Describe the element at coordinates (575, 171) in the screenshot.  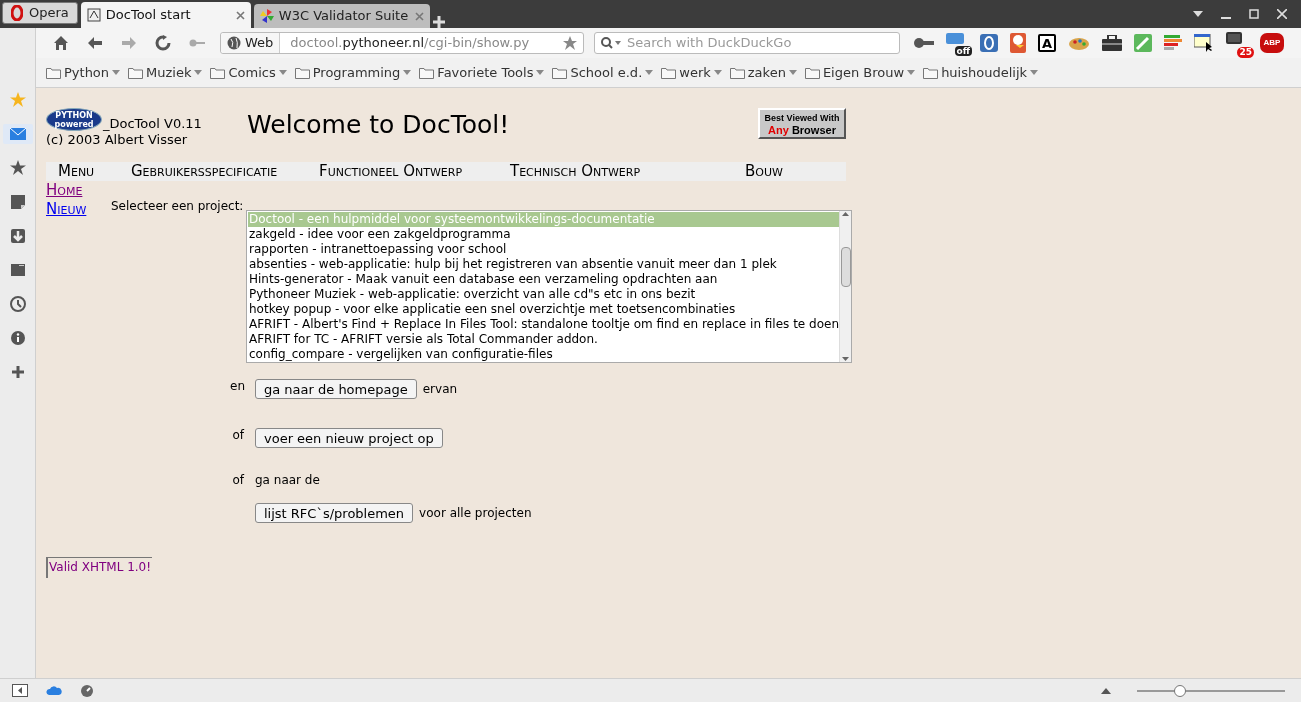
I see `menu-item: Technisch Ontwerp` at that location.